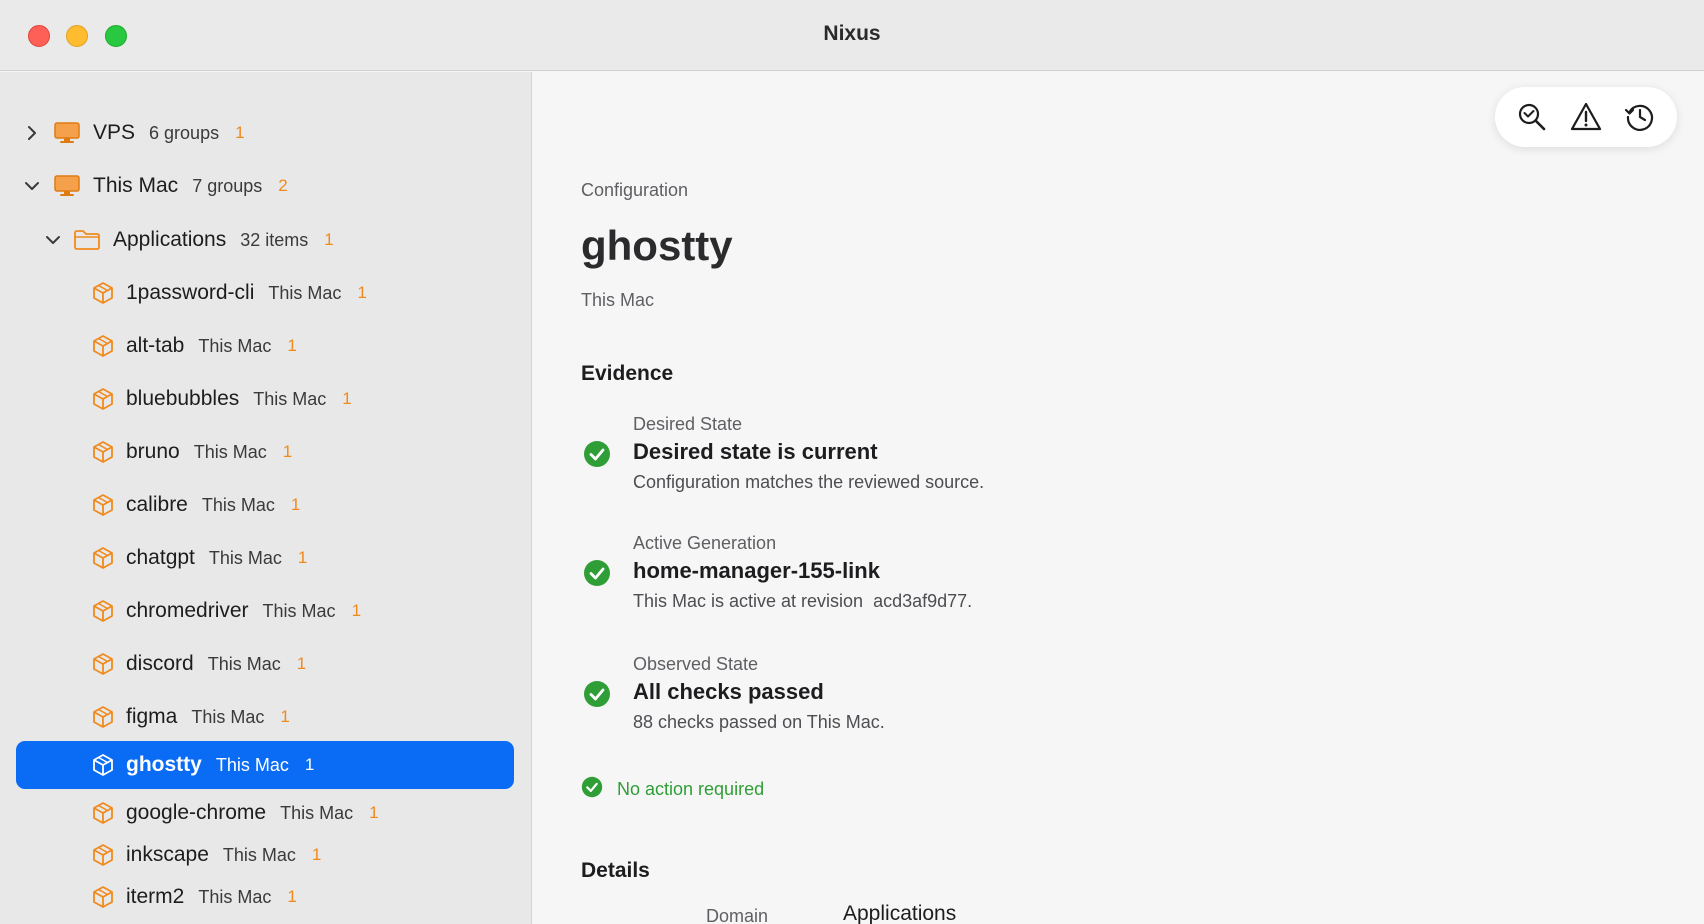  I want to click on sidebar-item-label: 1password-cli, so click(190, 292).